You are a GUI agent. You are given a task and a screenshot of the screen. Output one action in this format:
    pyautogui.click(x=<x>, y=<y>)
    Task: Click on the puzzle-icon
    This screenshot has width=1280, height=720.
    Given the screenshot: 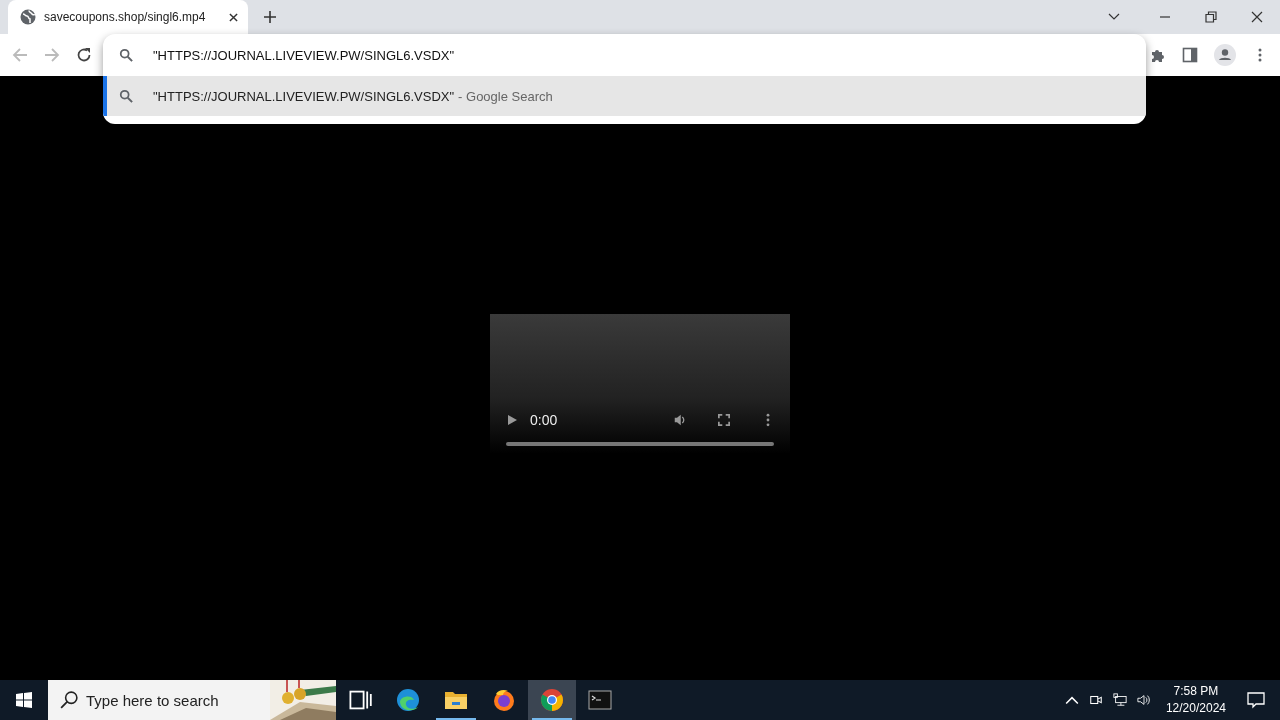 What is the action you would take?
    pyautogui.click(x=1158, y=55)
    